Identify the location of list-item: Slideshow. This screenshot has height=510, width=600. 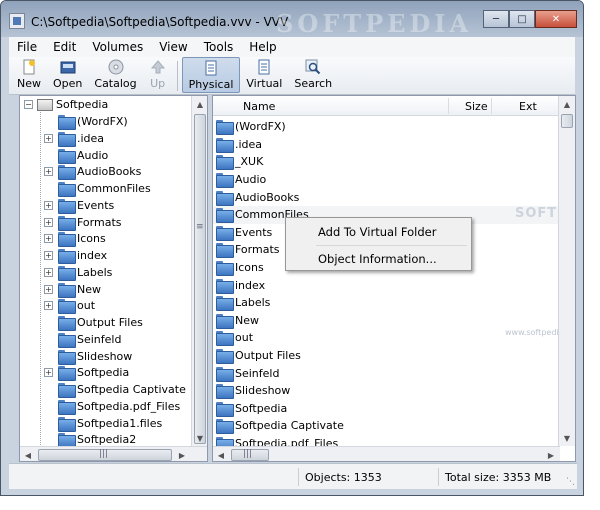
(386, 391).